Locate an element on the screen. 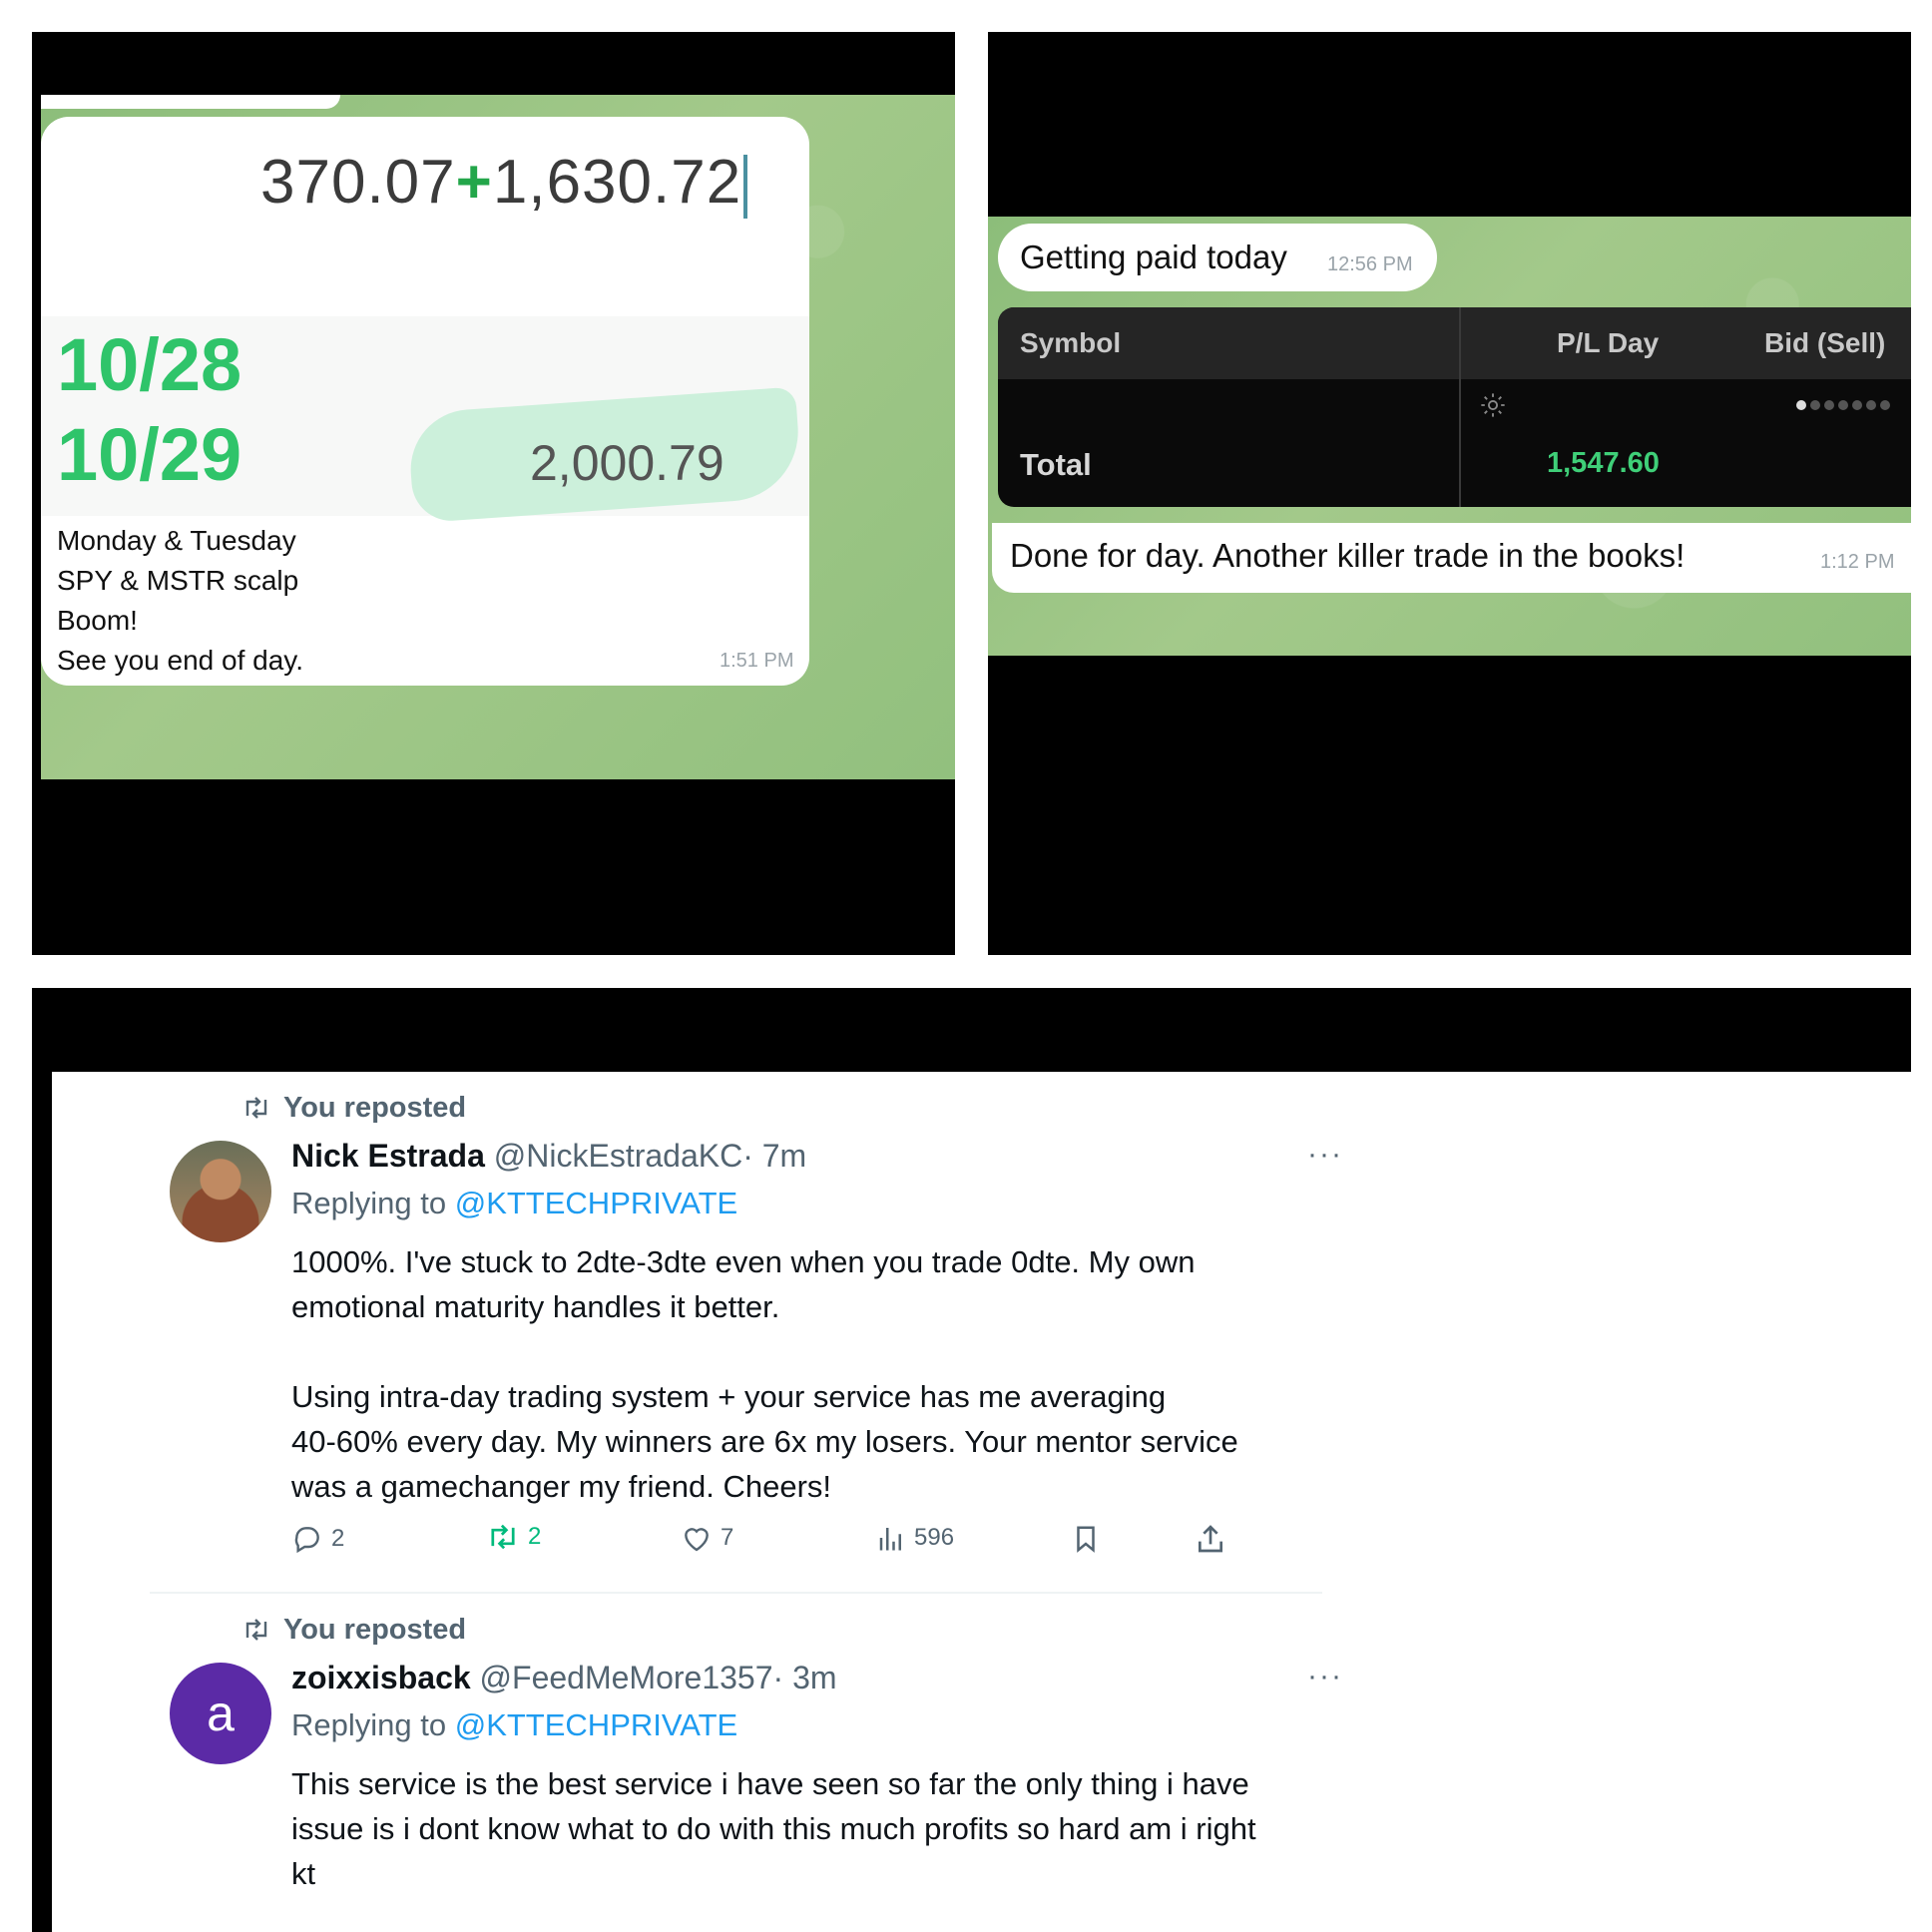 The width and height of the screenshot is (1932, 1932). tweet-header: Nick Estrada @NickEstradaKC· 7m is located at coordinates (548, 1156).